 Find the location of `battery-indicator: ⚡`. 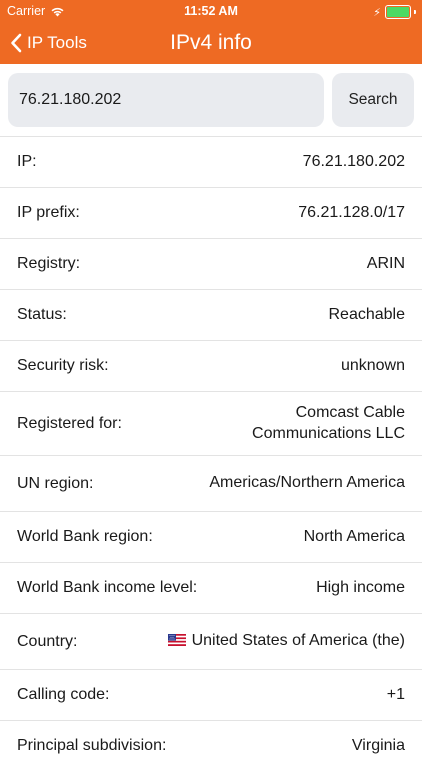

battery-indicator: ⚡ is located at coordinates (394, 12).